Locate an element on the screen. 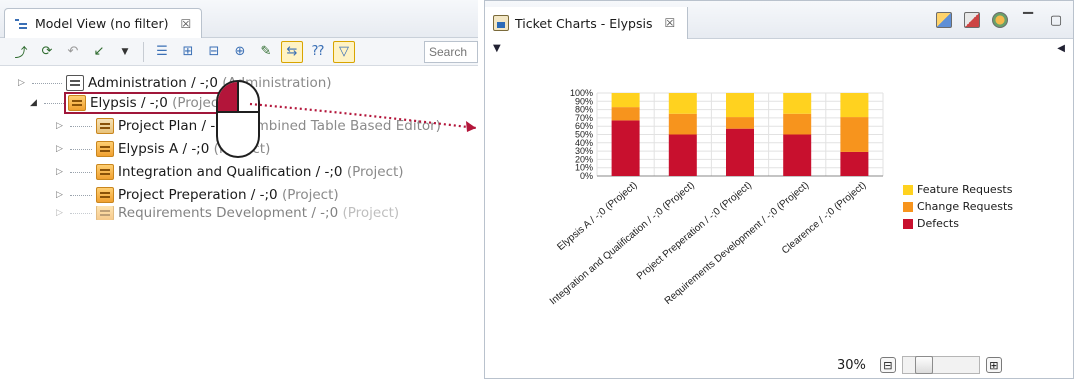 The height and width of the screenshot is (379, 1079). zoom-control: 30% ⊟ ⊞ is located at coordinates (919, 365).